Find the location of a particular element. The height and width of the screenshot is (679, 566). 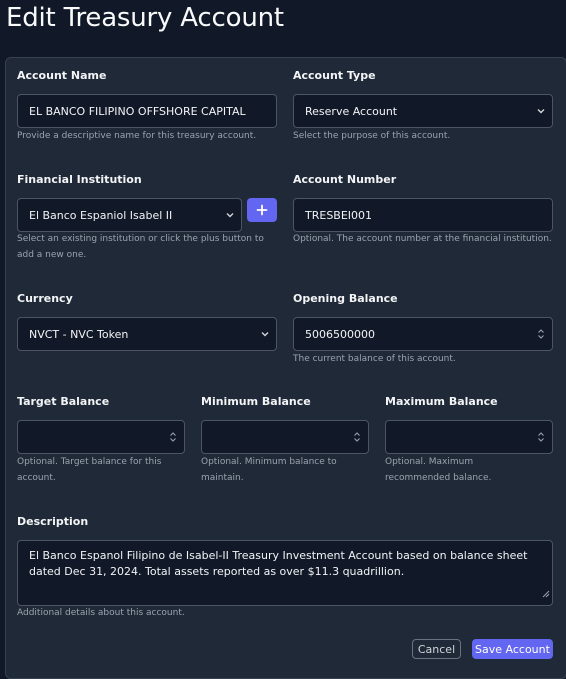

maximum-balance-label: Maximum Balance is located at coordinates (441, 401).